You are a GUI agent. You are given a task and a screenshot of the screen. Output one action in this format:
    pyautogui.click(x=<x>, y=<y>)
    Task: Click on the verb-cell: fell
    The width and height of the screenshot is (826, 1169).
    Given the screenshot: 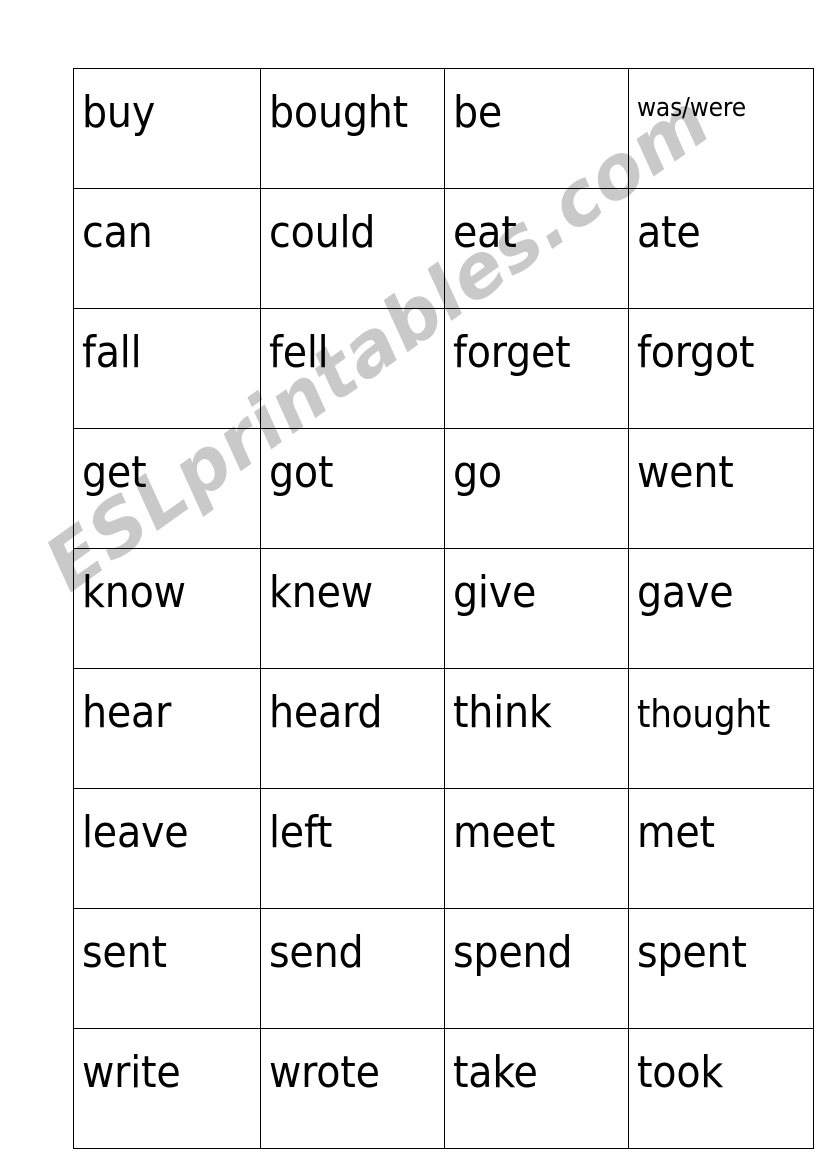 What is the action you would take?
    pyautogui.click(x=352, y=368)
    